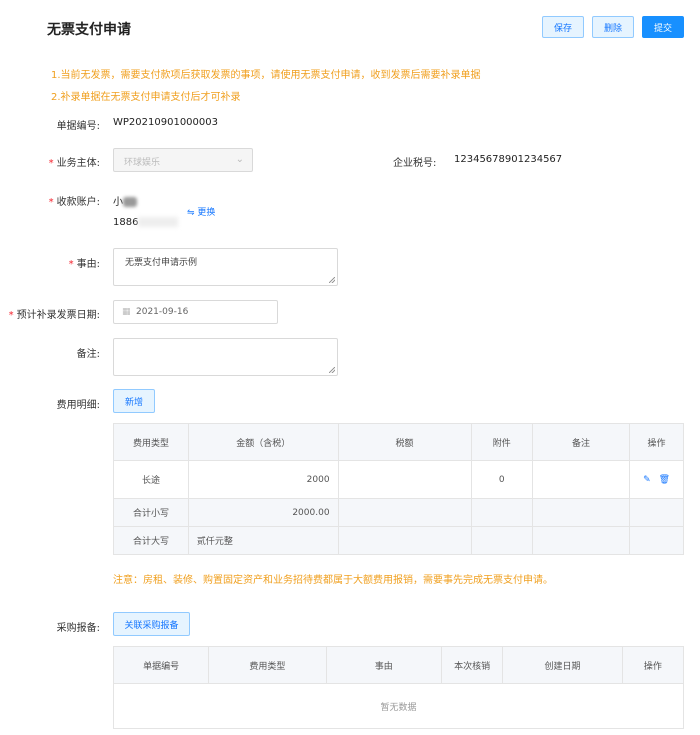 This screenshot has height=735, width=700. Describe the element at coordinates (664, 480) in the screenshot. I see `trash-icon: 🗑` at that location.